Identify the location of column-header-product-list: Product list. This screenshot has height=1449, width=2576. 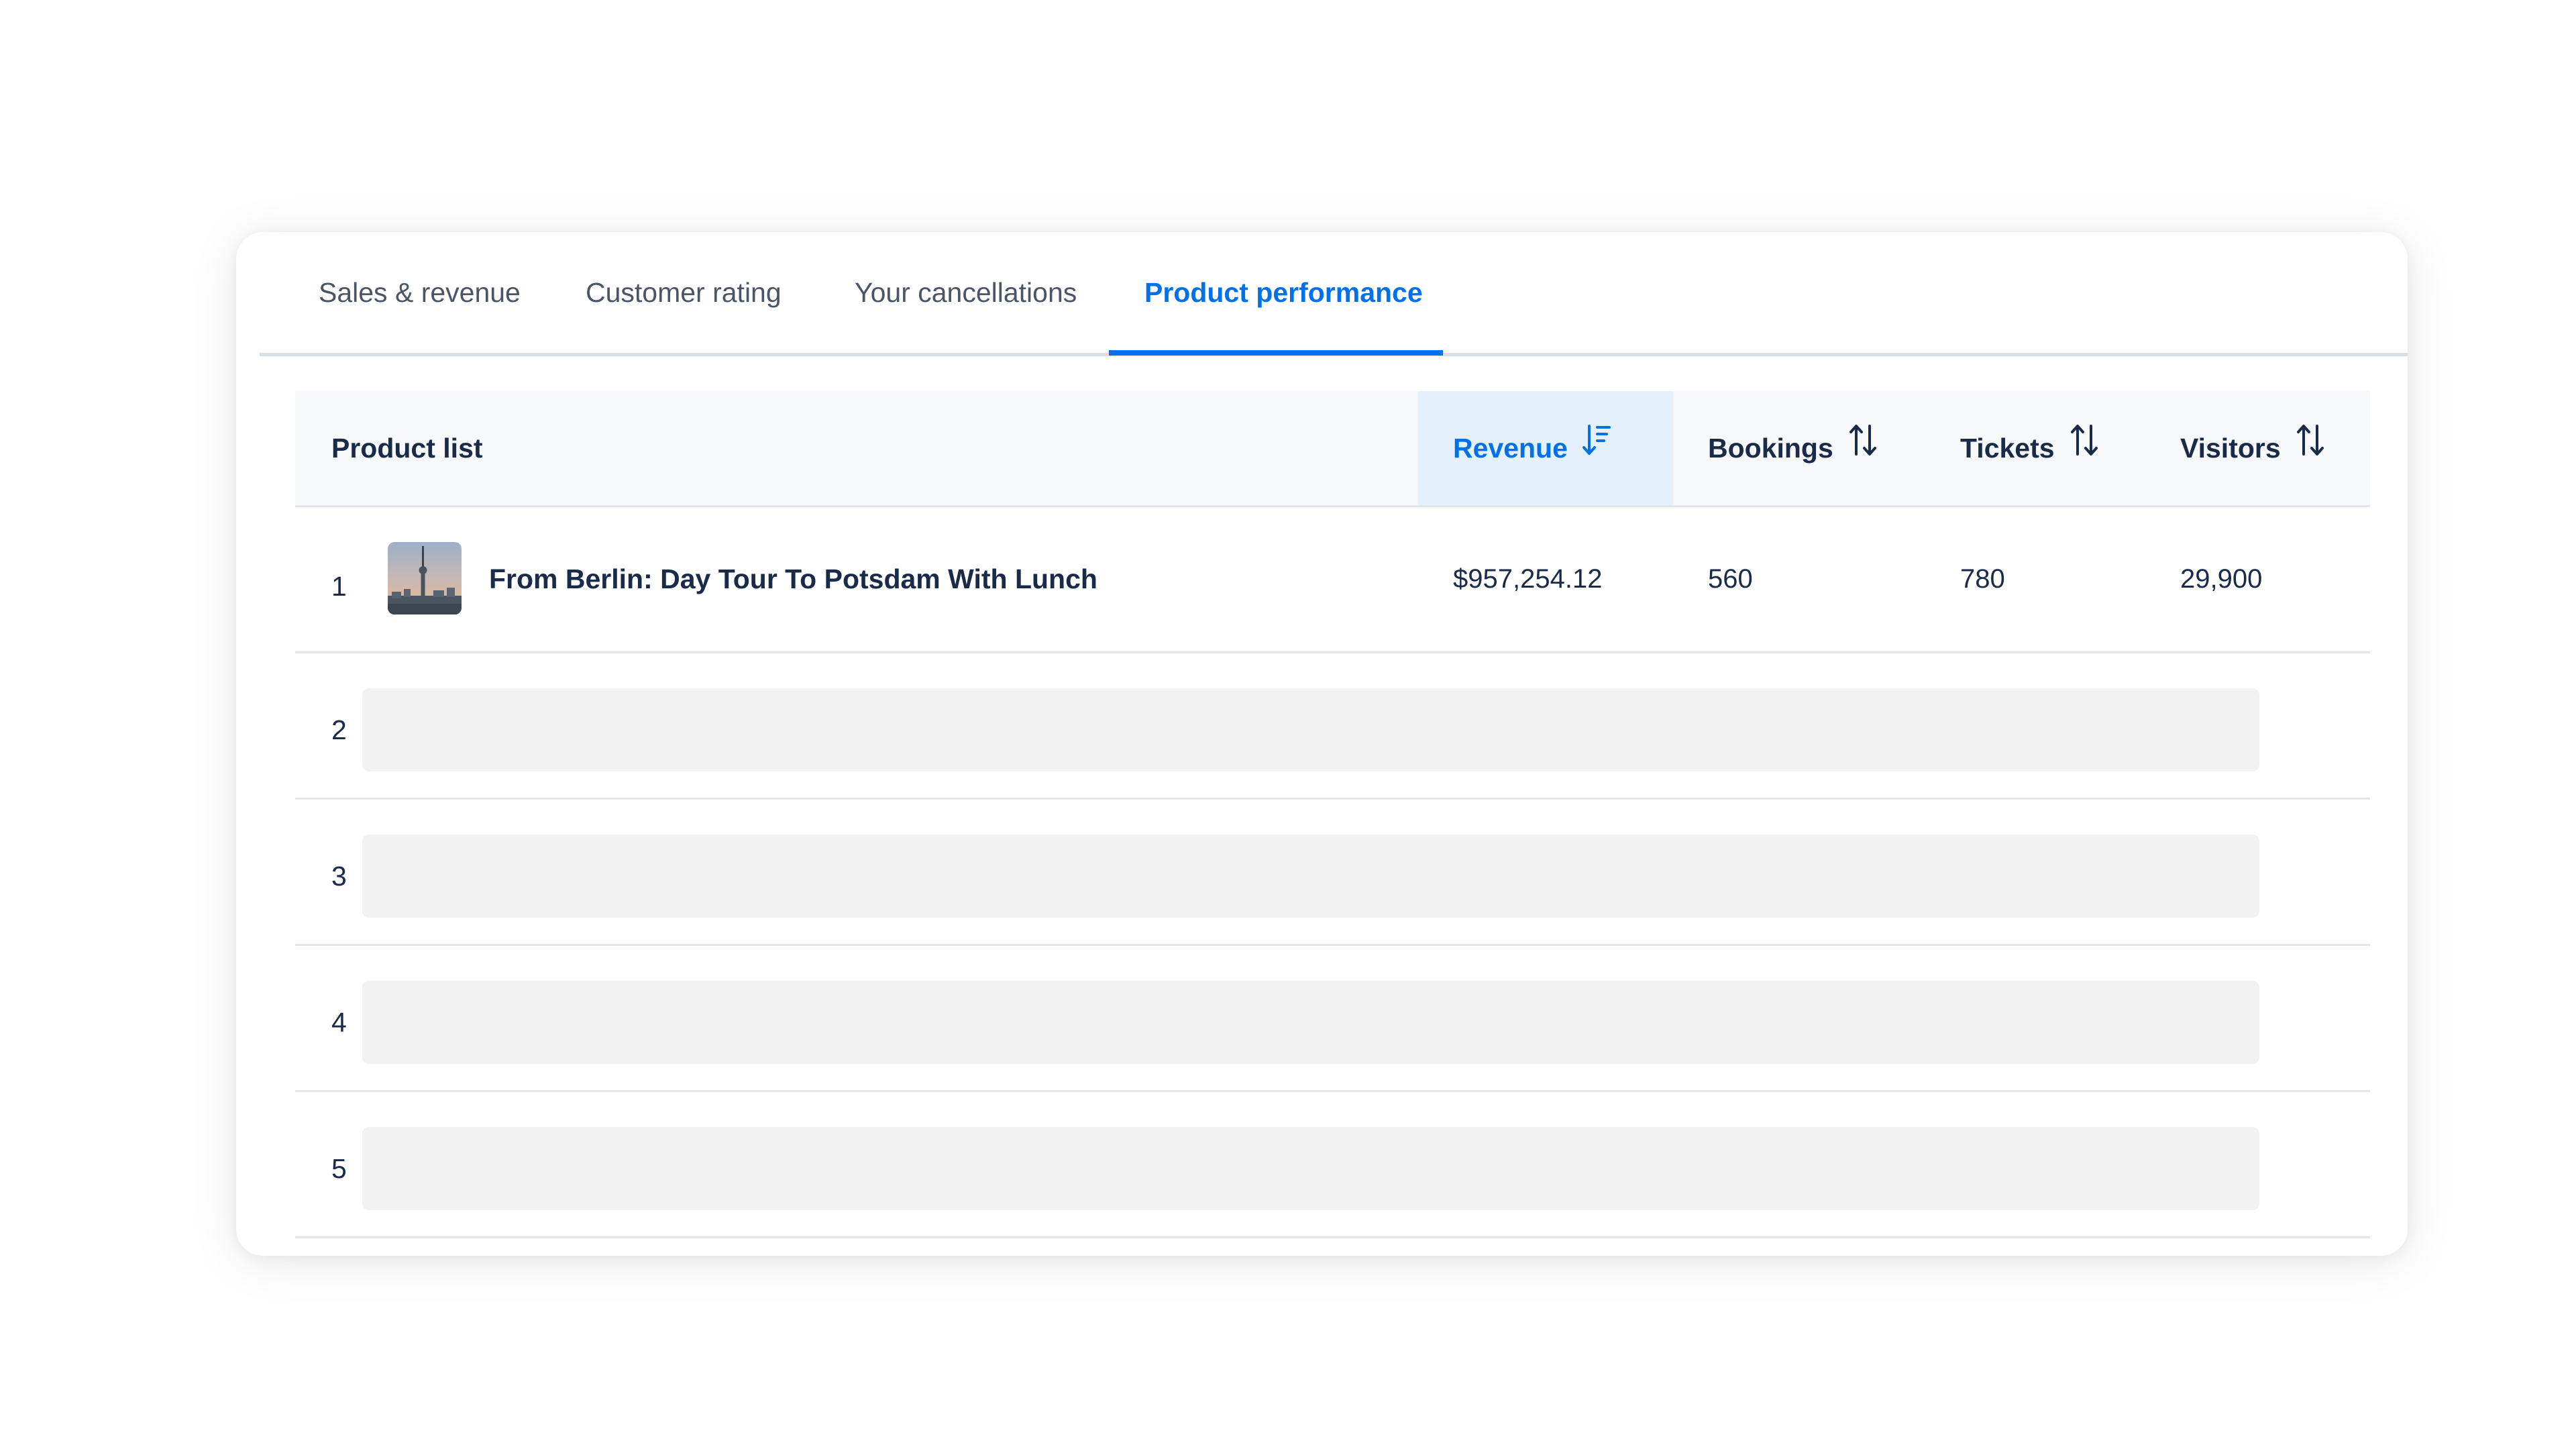
(407, 448).